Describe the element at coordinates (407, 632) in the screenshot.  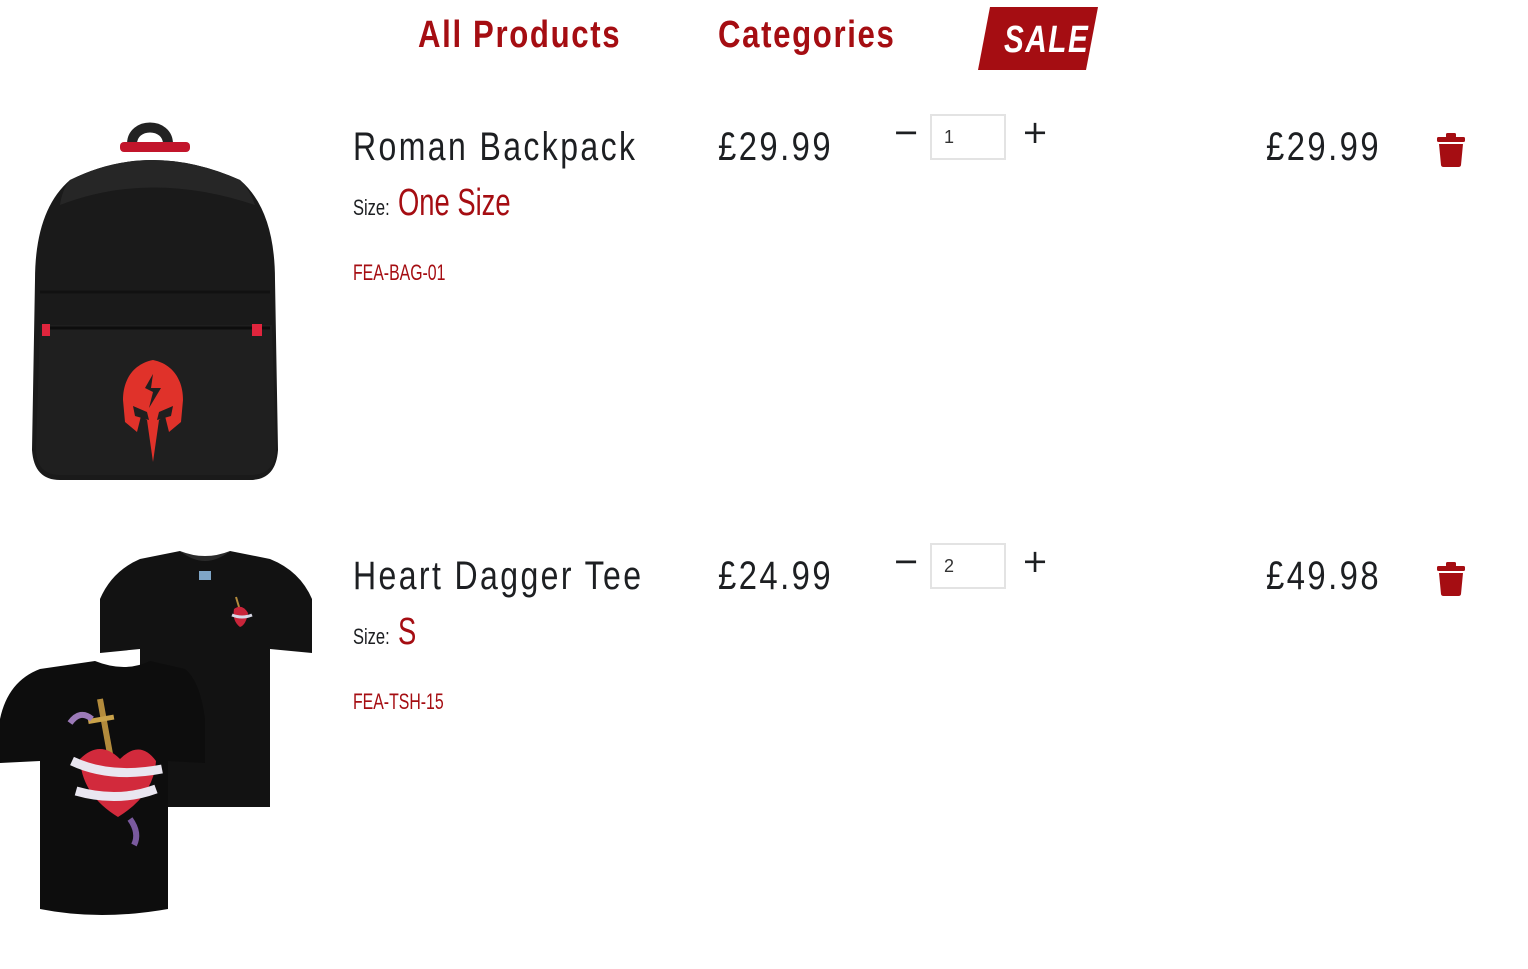
I see `size-value: S` at that location.